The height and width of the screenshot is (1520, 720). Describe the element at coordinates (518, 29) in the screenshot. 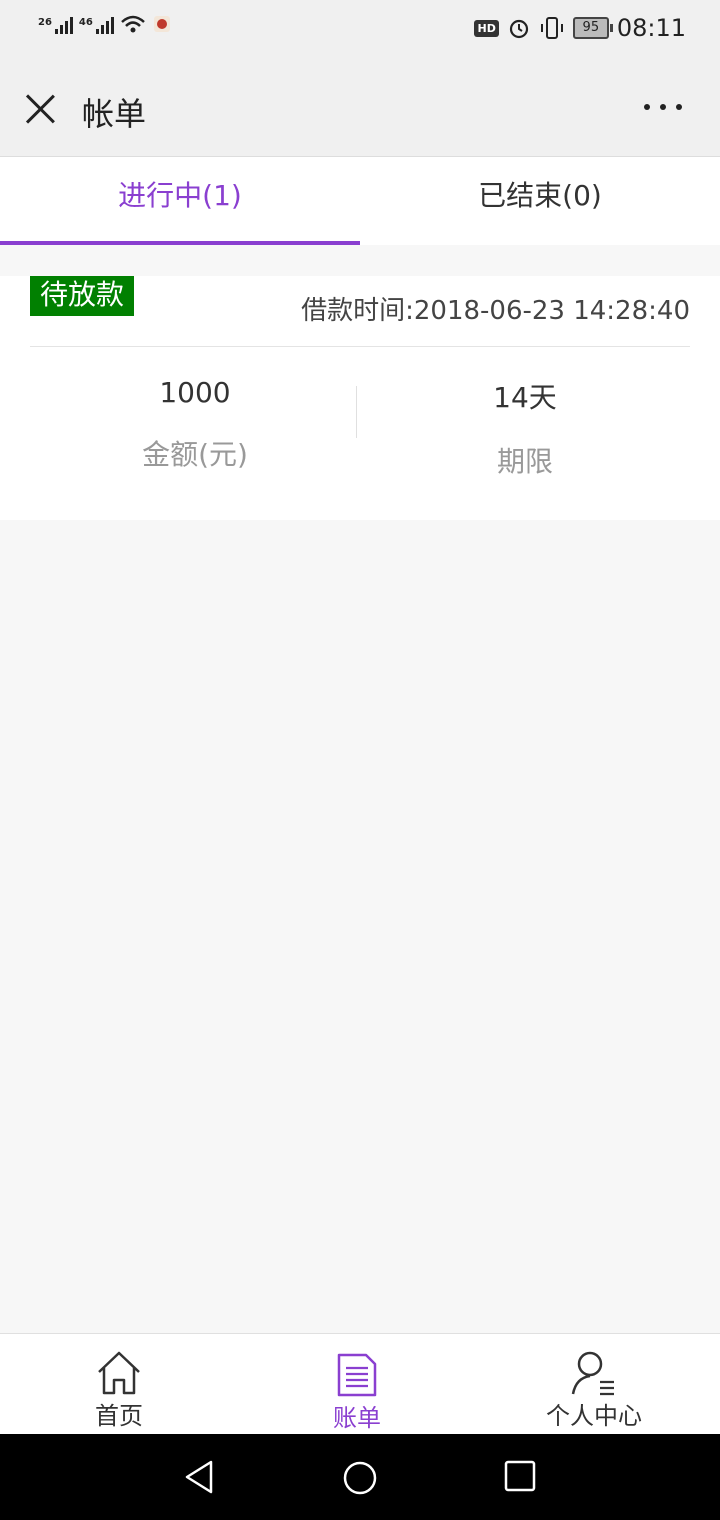

I see `alarm-icon` at that location.